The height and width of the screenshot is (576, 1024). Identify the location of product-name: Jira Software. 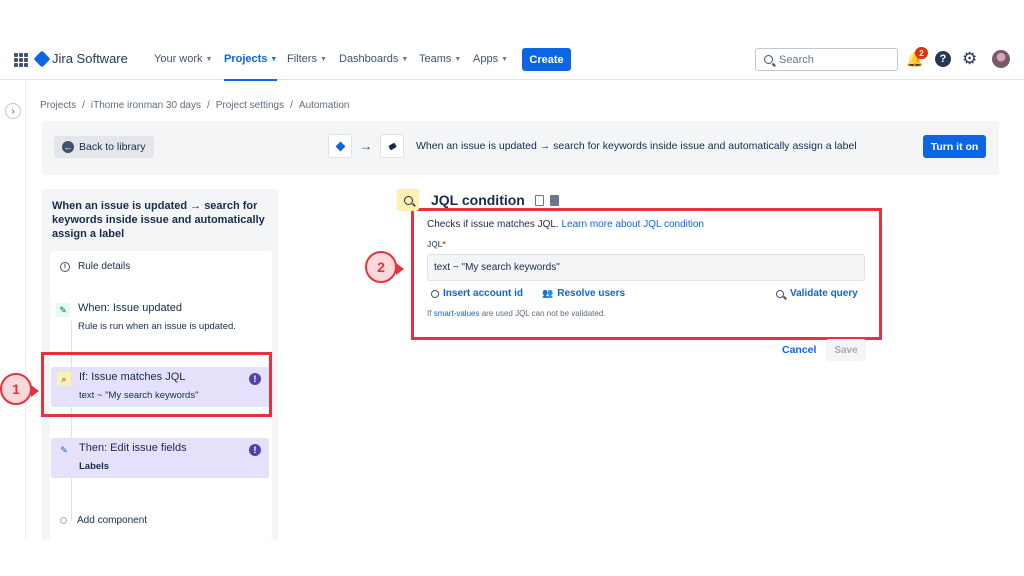
(90, 58).